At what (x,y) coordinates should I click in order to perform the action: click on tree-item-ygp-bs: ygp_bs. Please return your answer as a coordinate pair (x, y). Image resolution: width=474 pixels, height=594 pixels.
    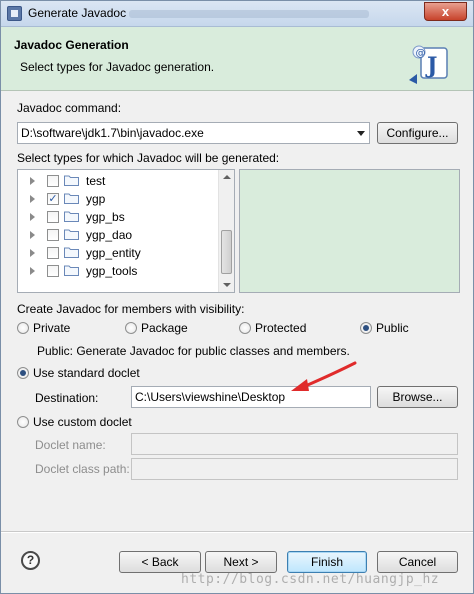
    Looking at the image, I should click on (118, 217).